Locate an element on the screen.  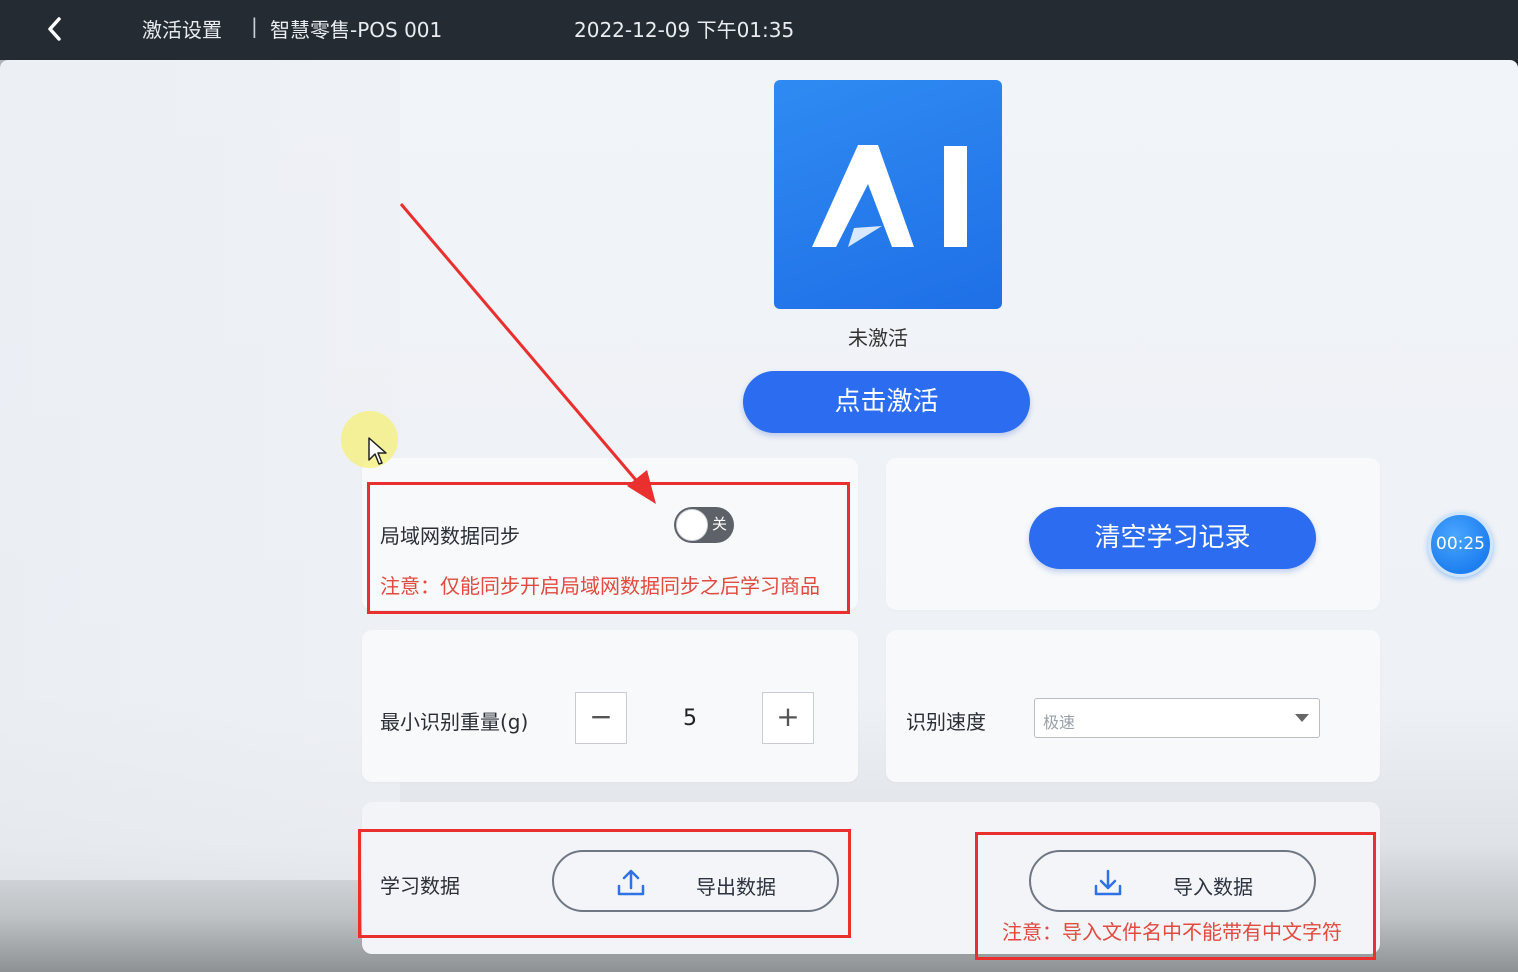
toggle-knob is located at coordinates (692, 525).